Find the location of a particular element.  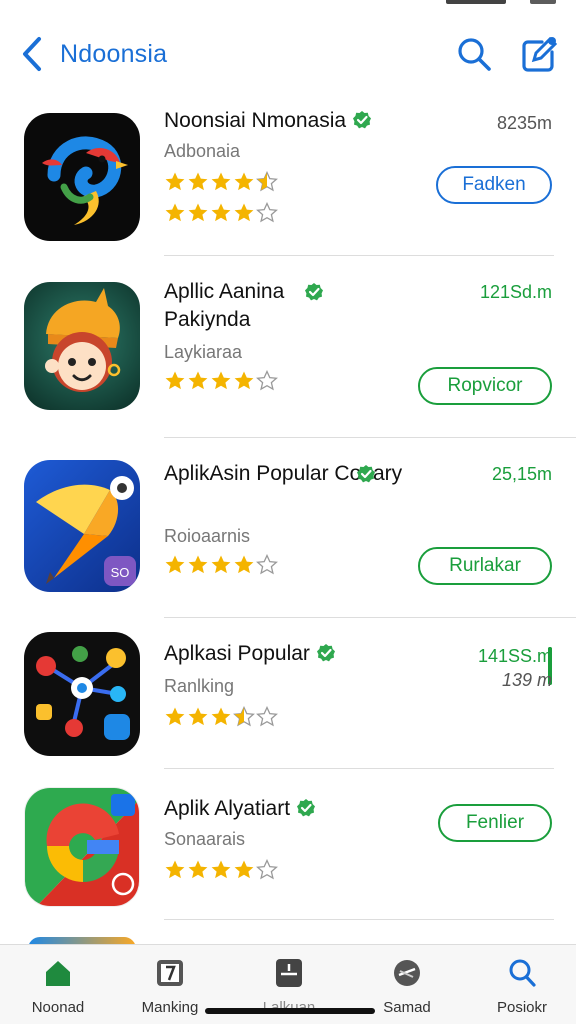

battery-icon is located at coordinates (543, 2).